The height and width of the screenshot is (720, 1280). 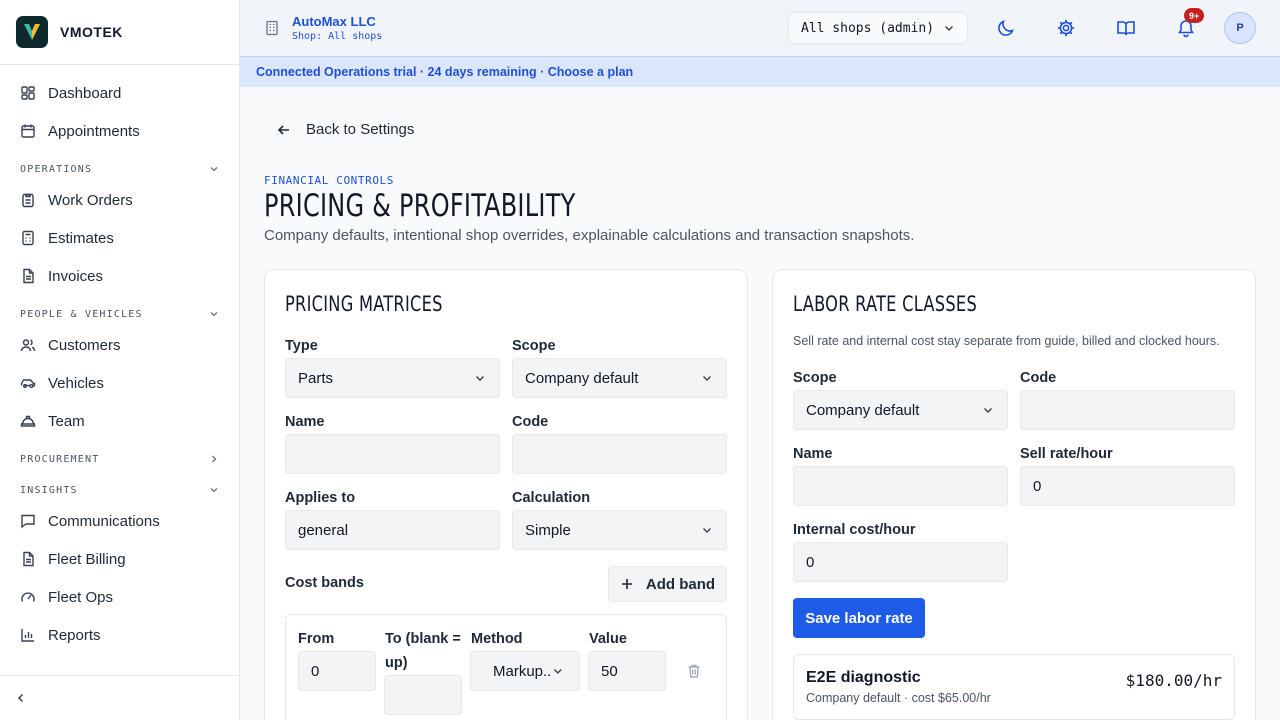 I want to click on back-to-settings-label: Back to Settings, so click(x=360, y=129).